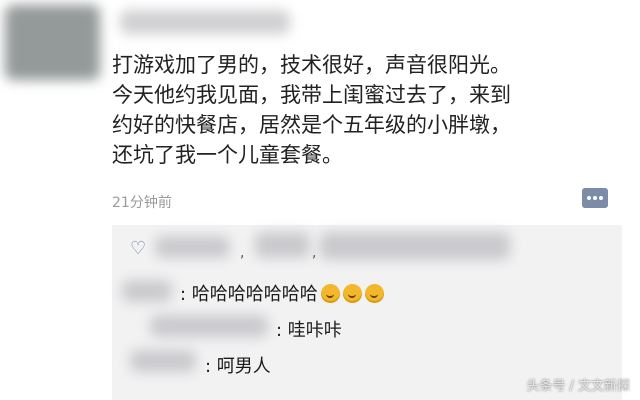 Image resolution: width=640 pixels, height=400 pixels. What do you see at coordinates (138, 248) in the screenshot?
I see `like-heart-icon: ♡` at bounding box center [138, 248].